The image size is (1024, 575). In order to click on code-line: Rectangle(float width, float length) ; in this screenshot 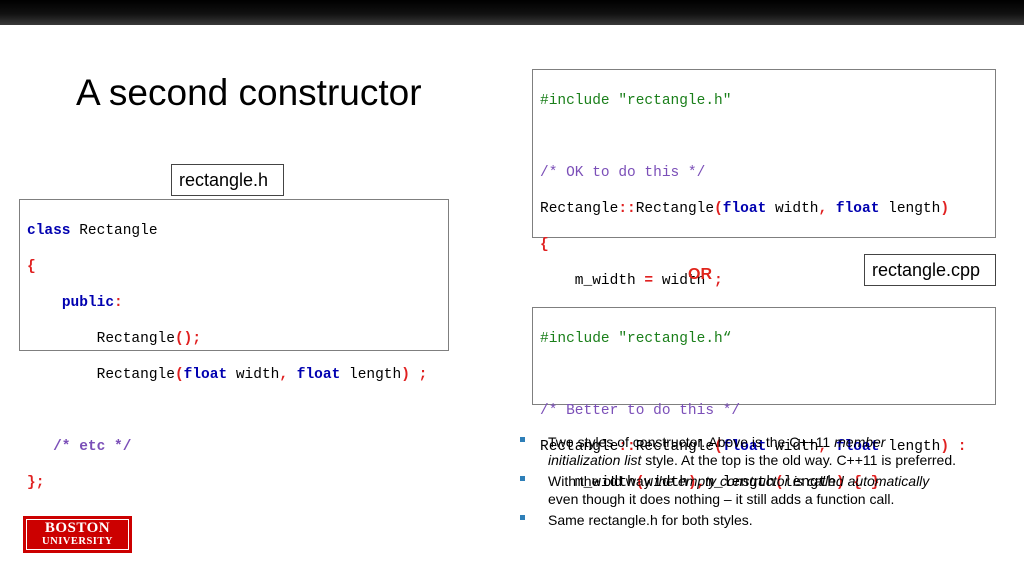, I will do `click(234, 375)`.